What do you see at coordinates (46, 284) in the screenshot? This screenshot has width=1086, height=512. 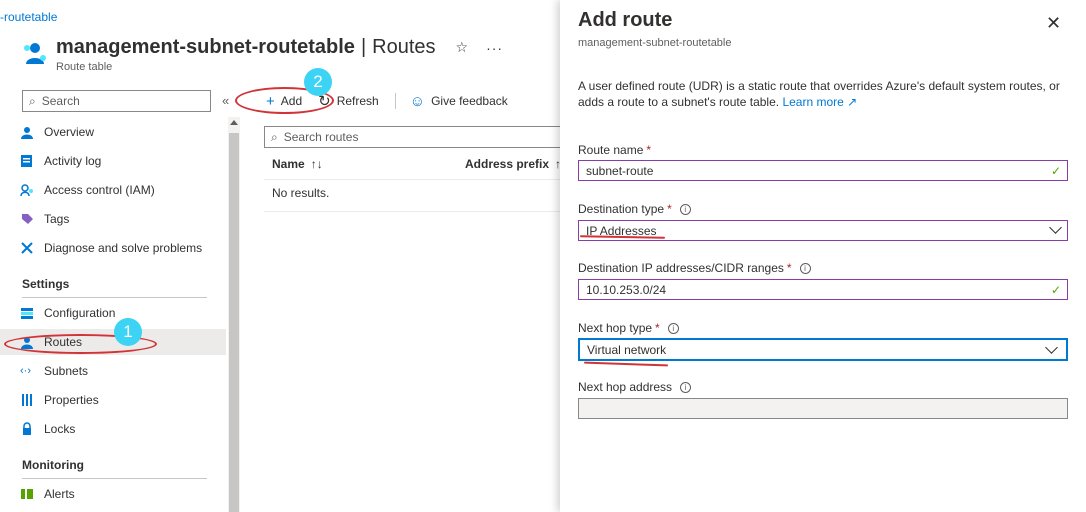 I see `settings-heading: Settings` at bounding box center [46, 284].